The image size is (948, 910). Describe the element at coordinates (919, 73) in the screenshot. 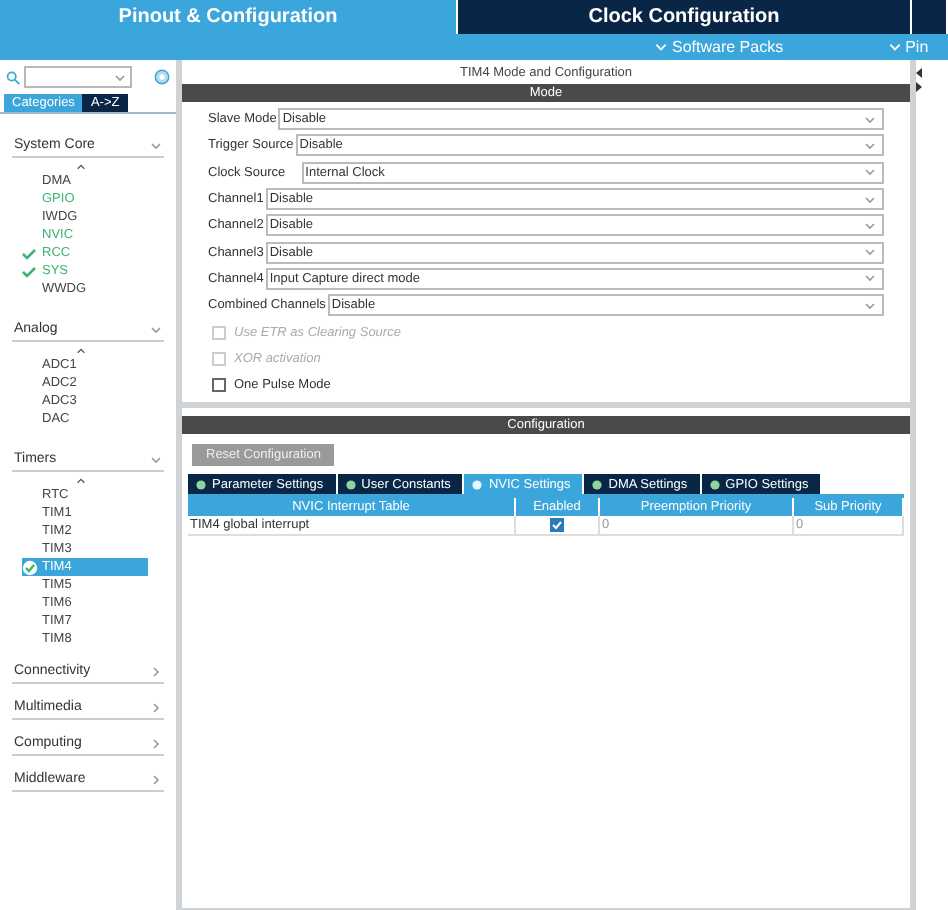

I see `collapse-arrow-icon` at that location.